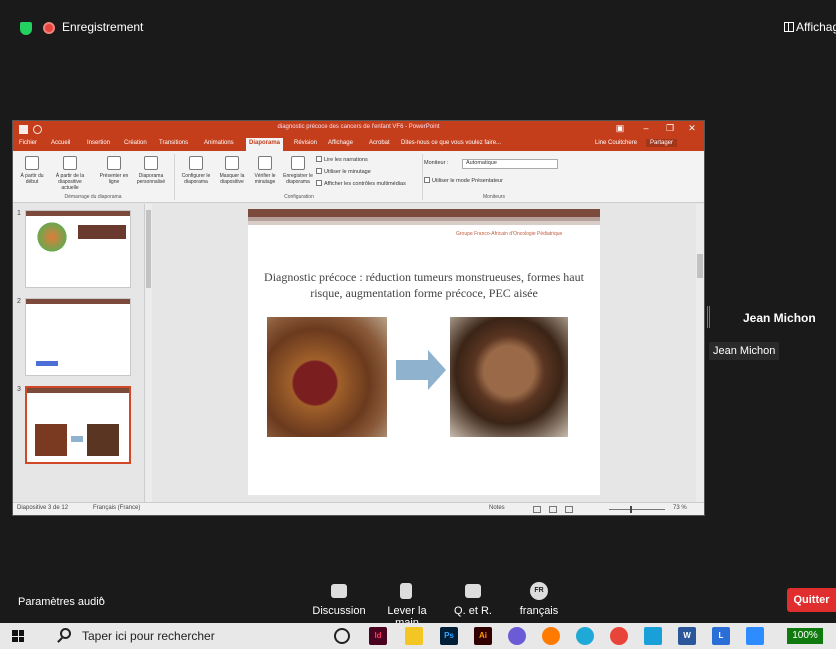 The image size is (836, 649). Describe the element at coordinates (102, 232) in the screenshot. I see `thumb-title-block` at that location.